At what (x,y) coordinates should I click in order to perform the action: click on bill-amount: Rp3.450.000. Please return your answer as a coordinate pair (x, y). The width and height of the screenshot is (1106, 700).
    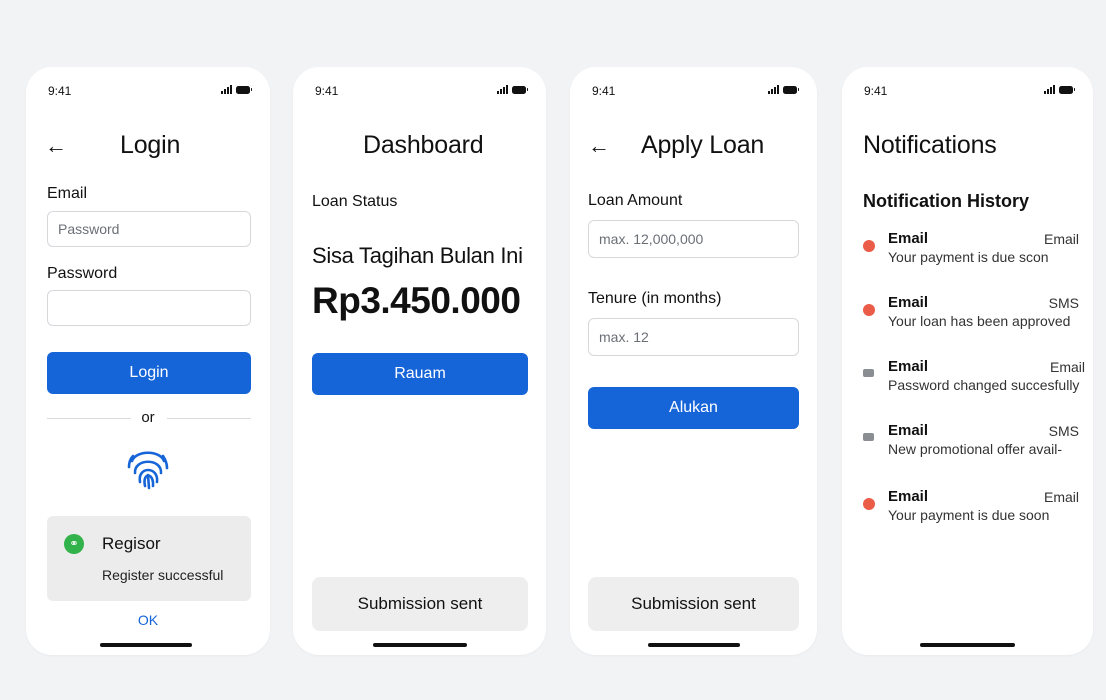
    Looking at the image, I should click on (416, 300).